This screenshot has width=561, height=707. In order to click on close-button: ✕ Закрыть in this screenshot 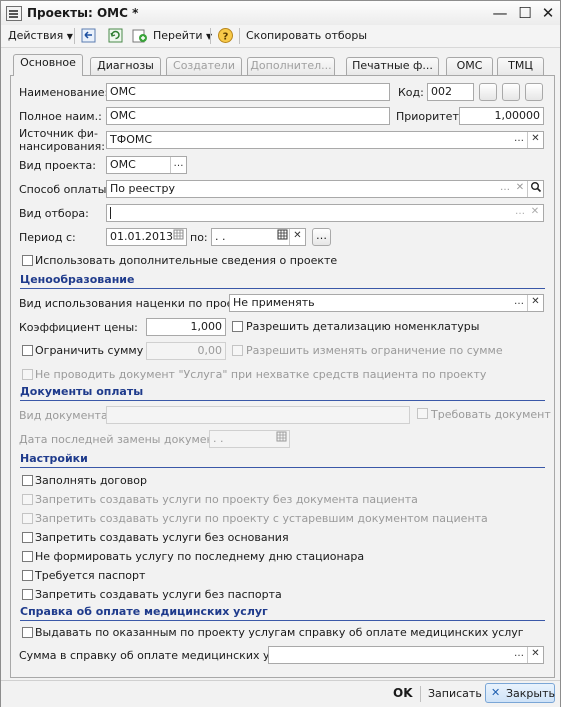, I will do `click(520, 693)`.